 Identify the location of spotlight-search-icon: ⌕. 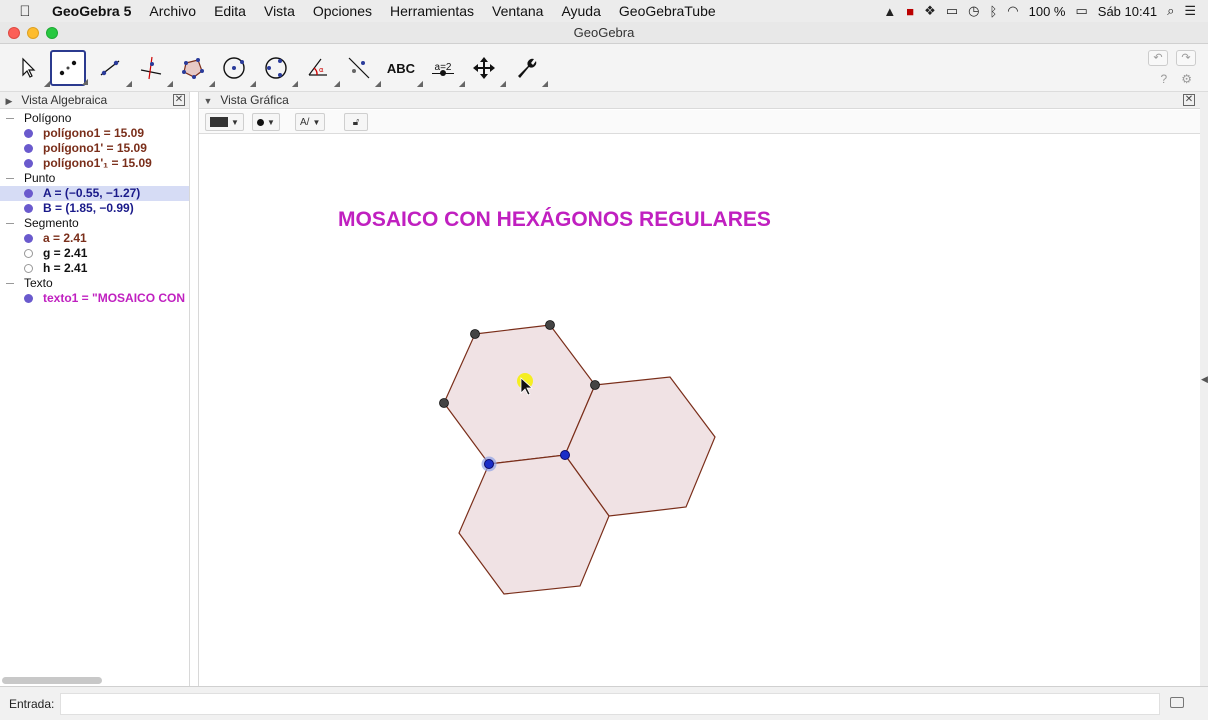
(1170, 11).